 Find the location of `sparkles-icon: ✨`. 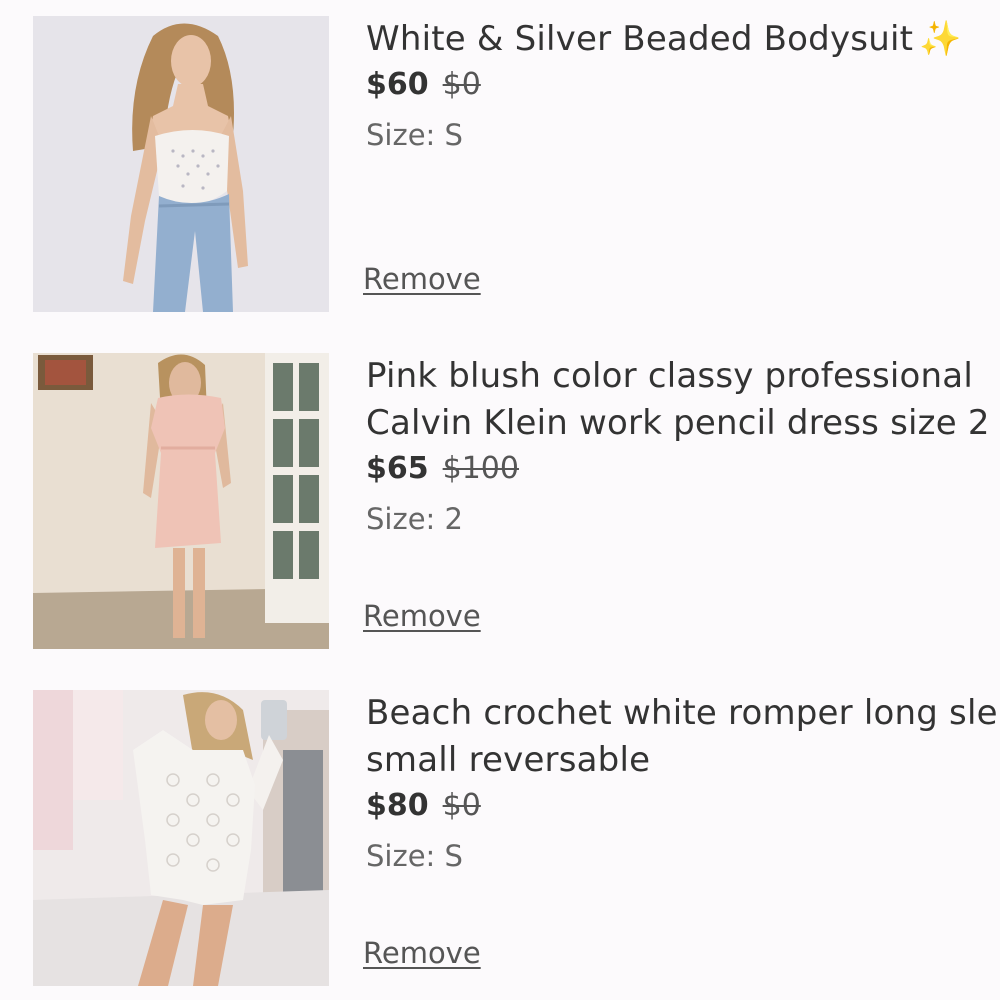

sparkles-icon: ✨ is located at coordinates (940, 39).